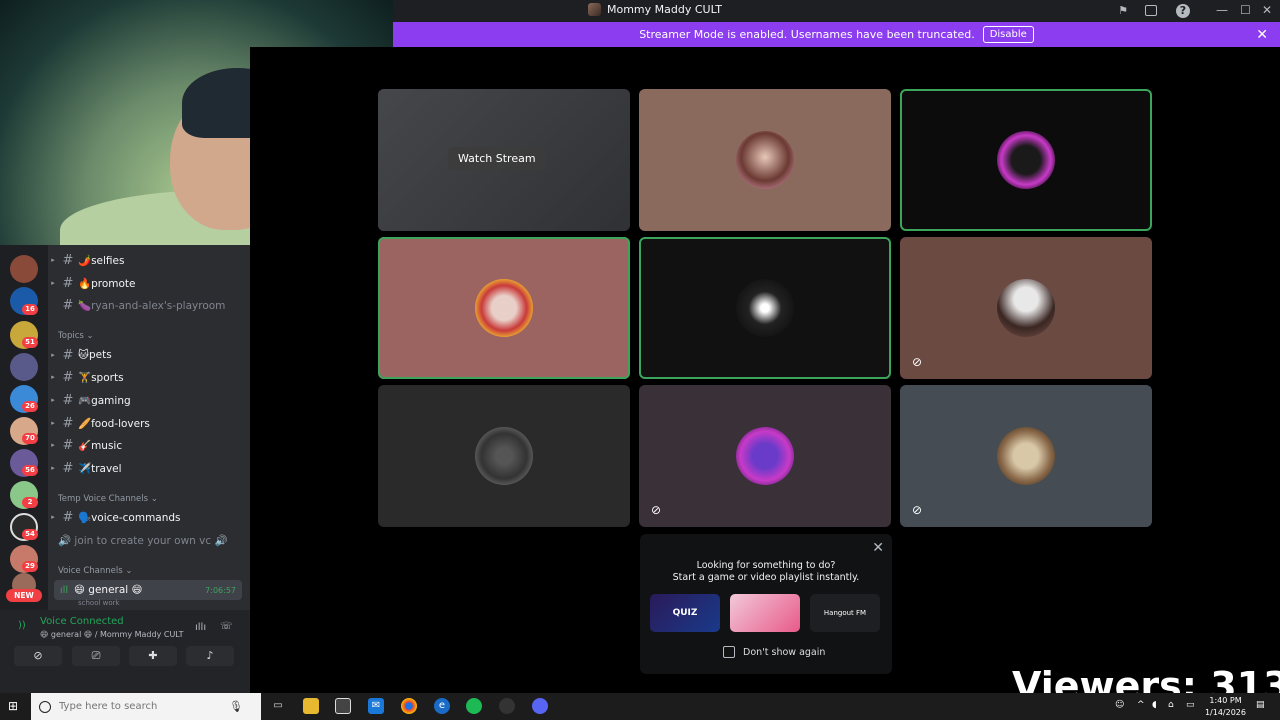 This screenshot has width=1280, height=720. I want to click on screen-share-button: ⎚, so click(96, 656).